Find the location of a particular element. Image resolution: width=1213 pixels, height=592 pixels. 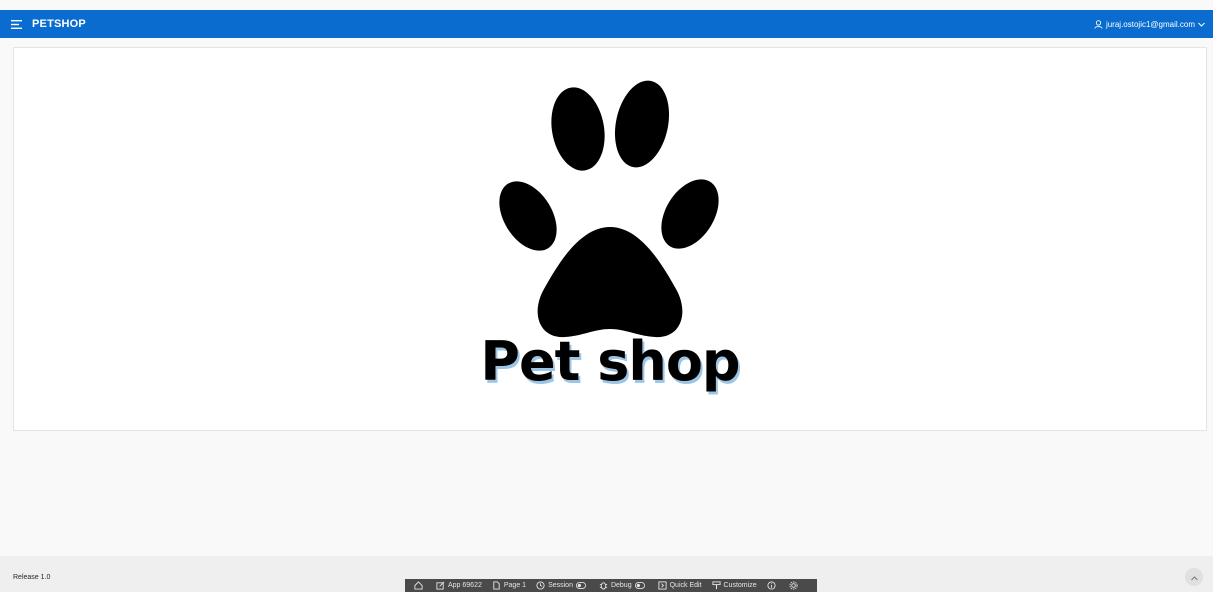

page-label: Page 1 is located at coordinates (515, 585).